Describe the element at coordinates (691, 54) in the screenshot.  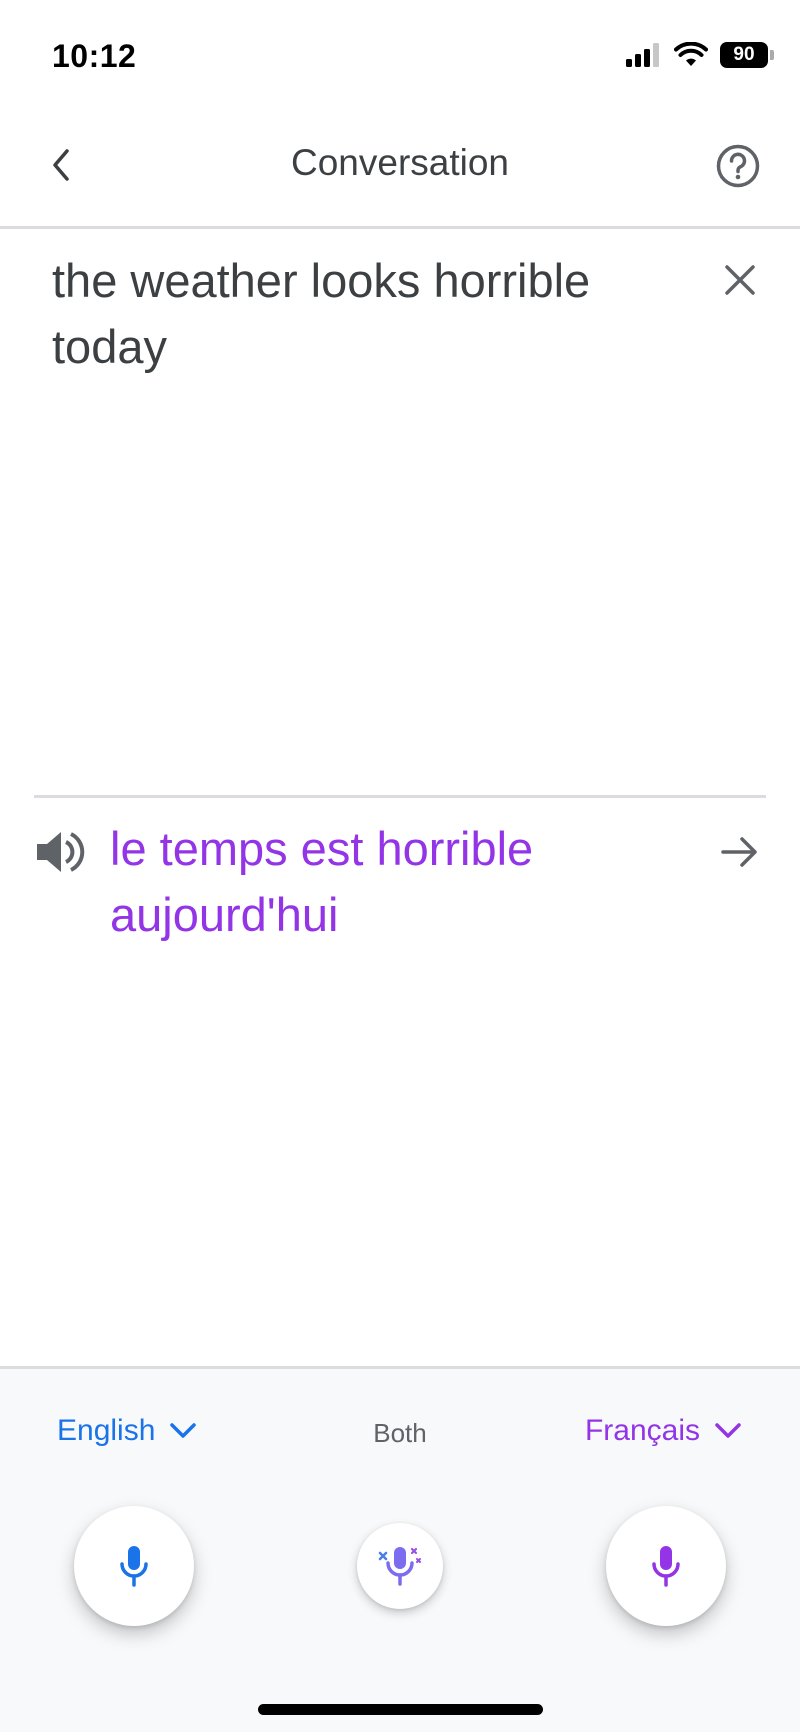
I see `wifi-icon` at that location.